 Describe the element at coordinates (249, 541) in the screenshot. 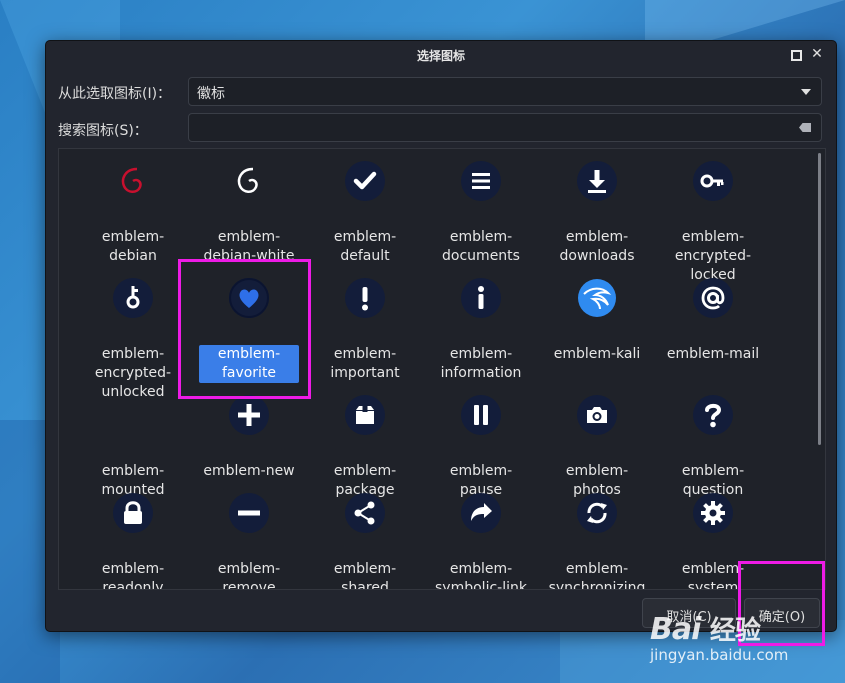

I see `icon-item: emblem-remove` at that location.